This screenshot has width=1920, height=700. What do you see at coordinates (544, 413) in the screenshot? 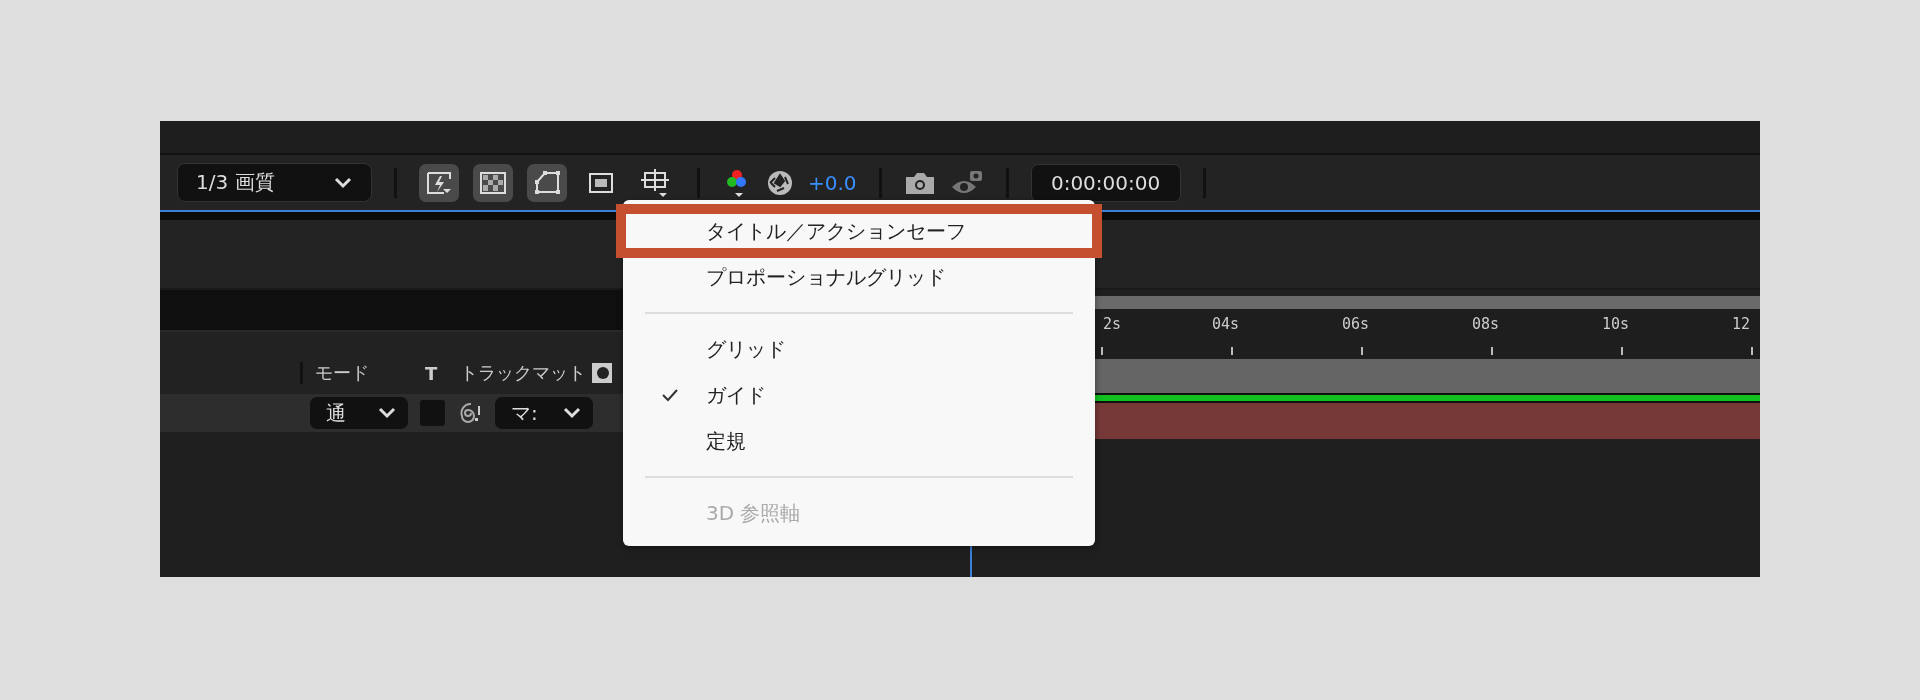
I see `track-matte-dropdown: マ:` at bounding box center [544, 413].